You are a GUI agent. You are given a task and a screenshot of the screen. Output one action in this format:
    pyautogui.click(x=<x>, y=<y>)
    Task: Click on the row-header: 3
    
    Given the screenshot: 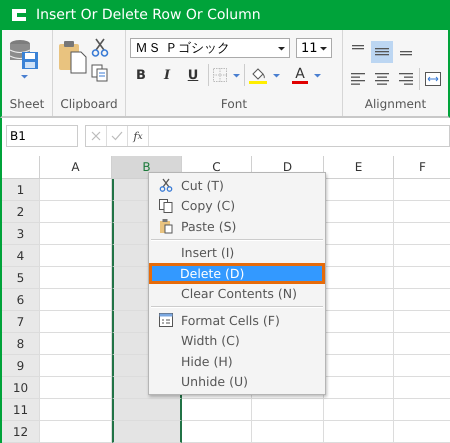 What is the action you would take?
    pyautogui.click(x=21, y=234)
    